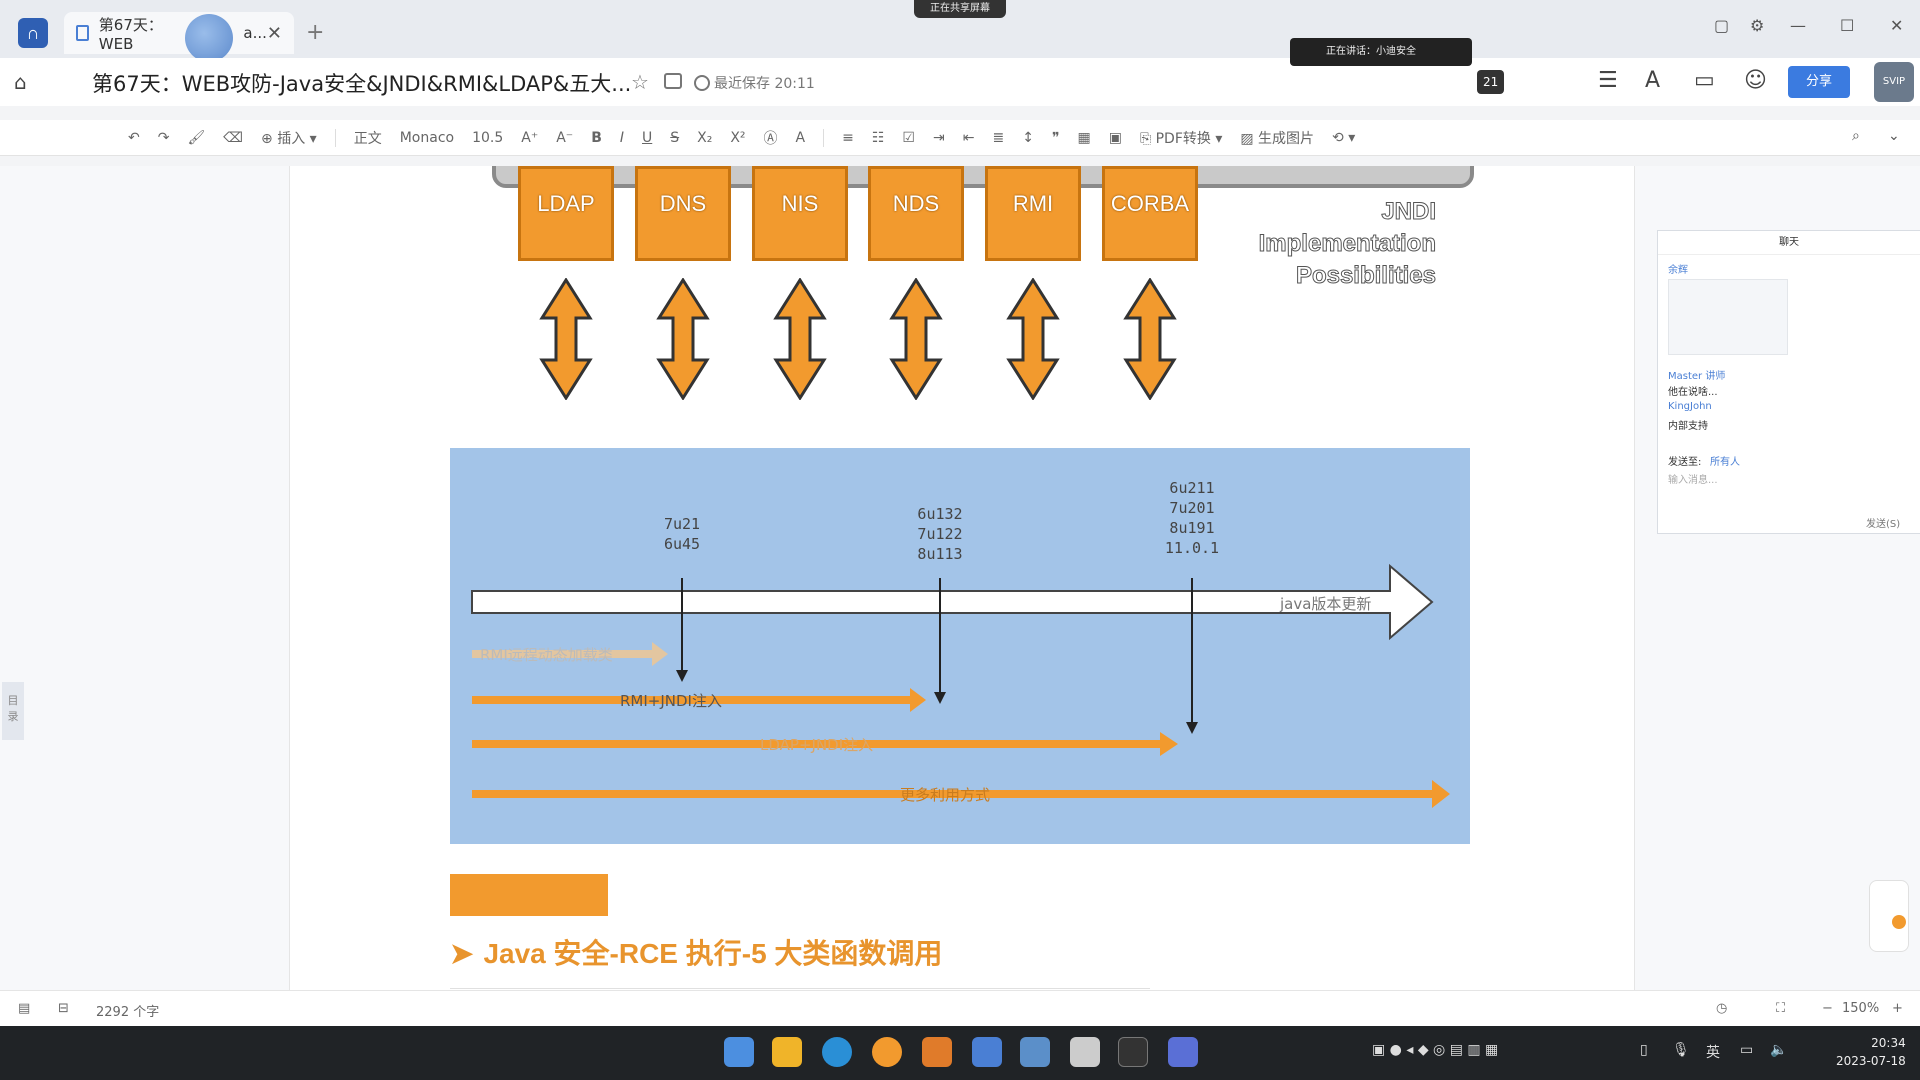 This screenshot has height=1080, width=1920. Describe the element at coordinates (1780, 1008) in the screenshot. I see `fullscreen-icon: ⛶` at that location.